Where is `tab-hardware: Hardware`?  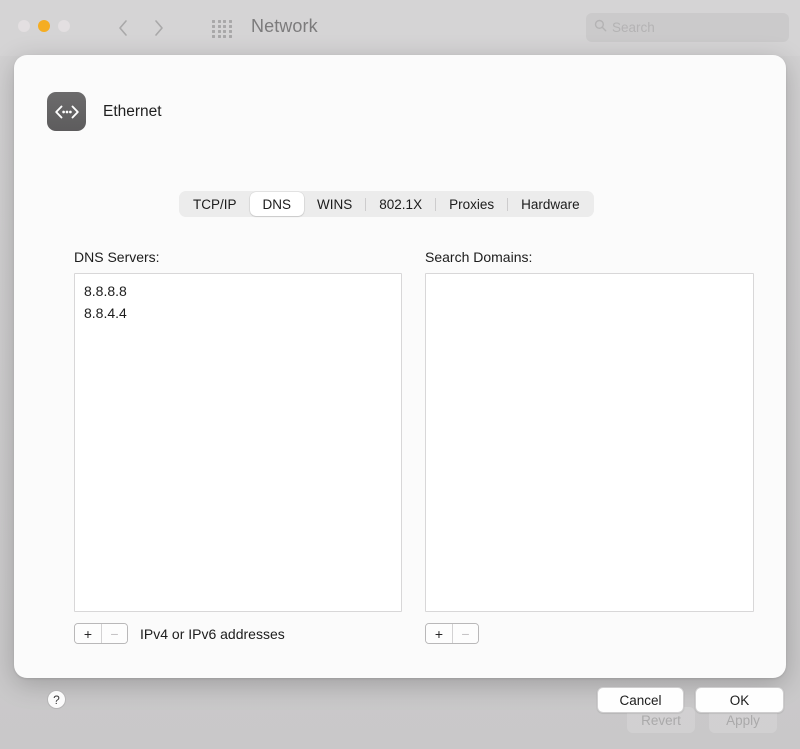
tab-hardware: Hardware is located at coordinates (550, 204).